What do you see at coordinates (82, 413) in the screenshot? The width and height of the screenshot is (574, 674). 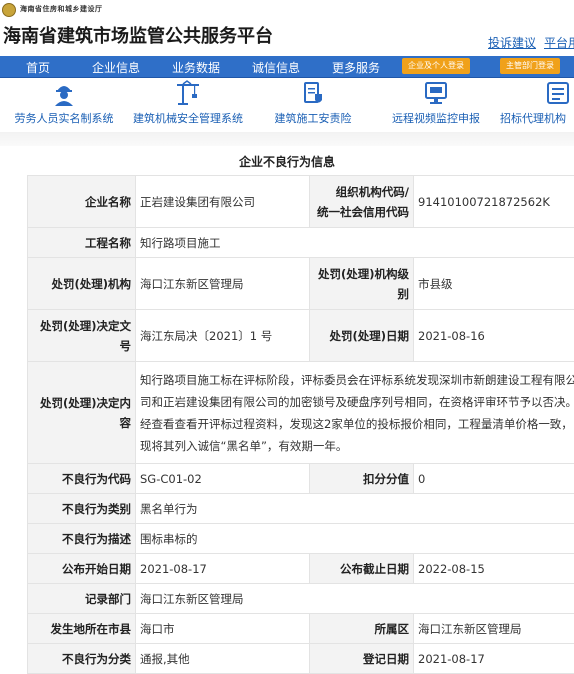 I see `field-label: 处罚(处理)决定内容` at bounding box center [82, 413].